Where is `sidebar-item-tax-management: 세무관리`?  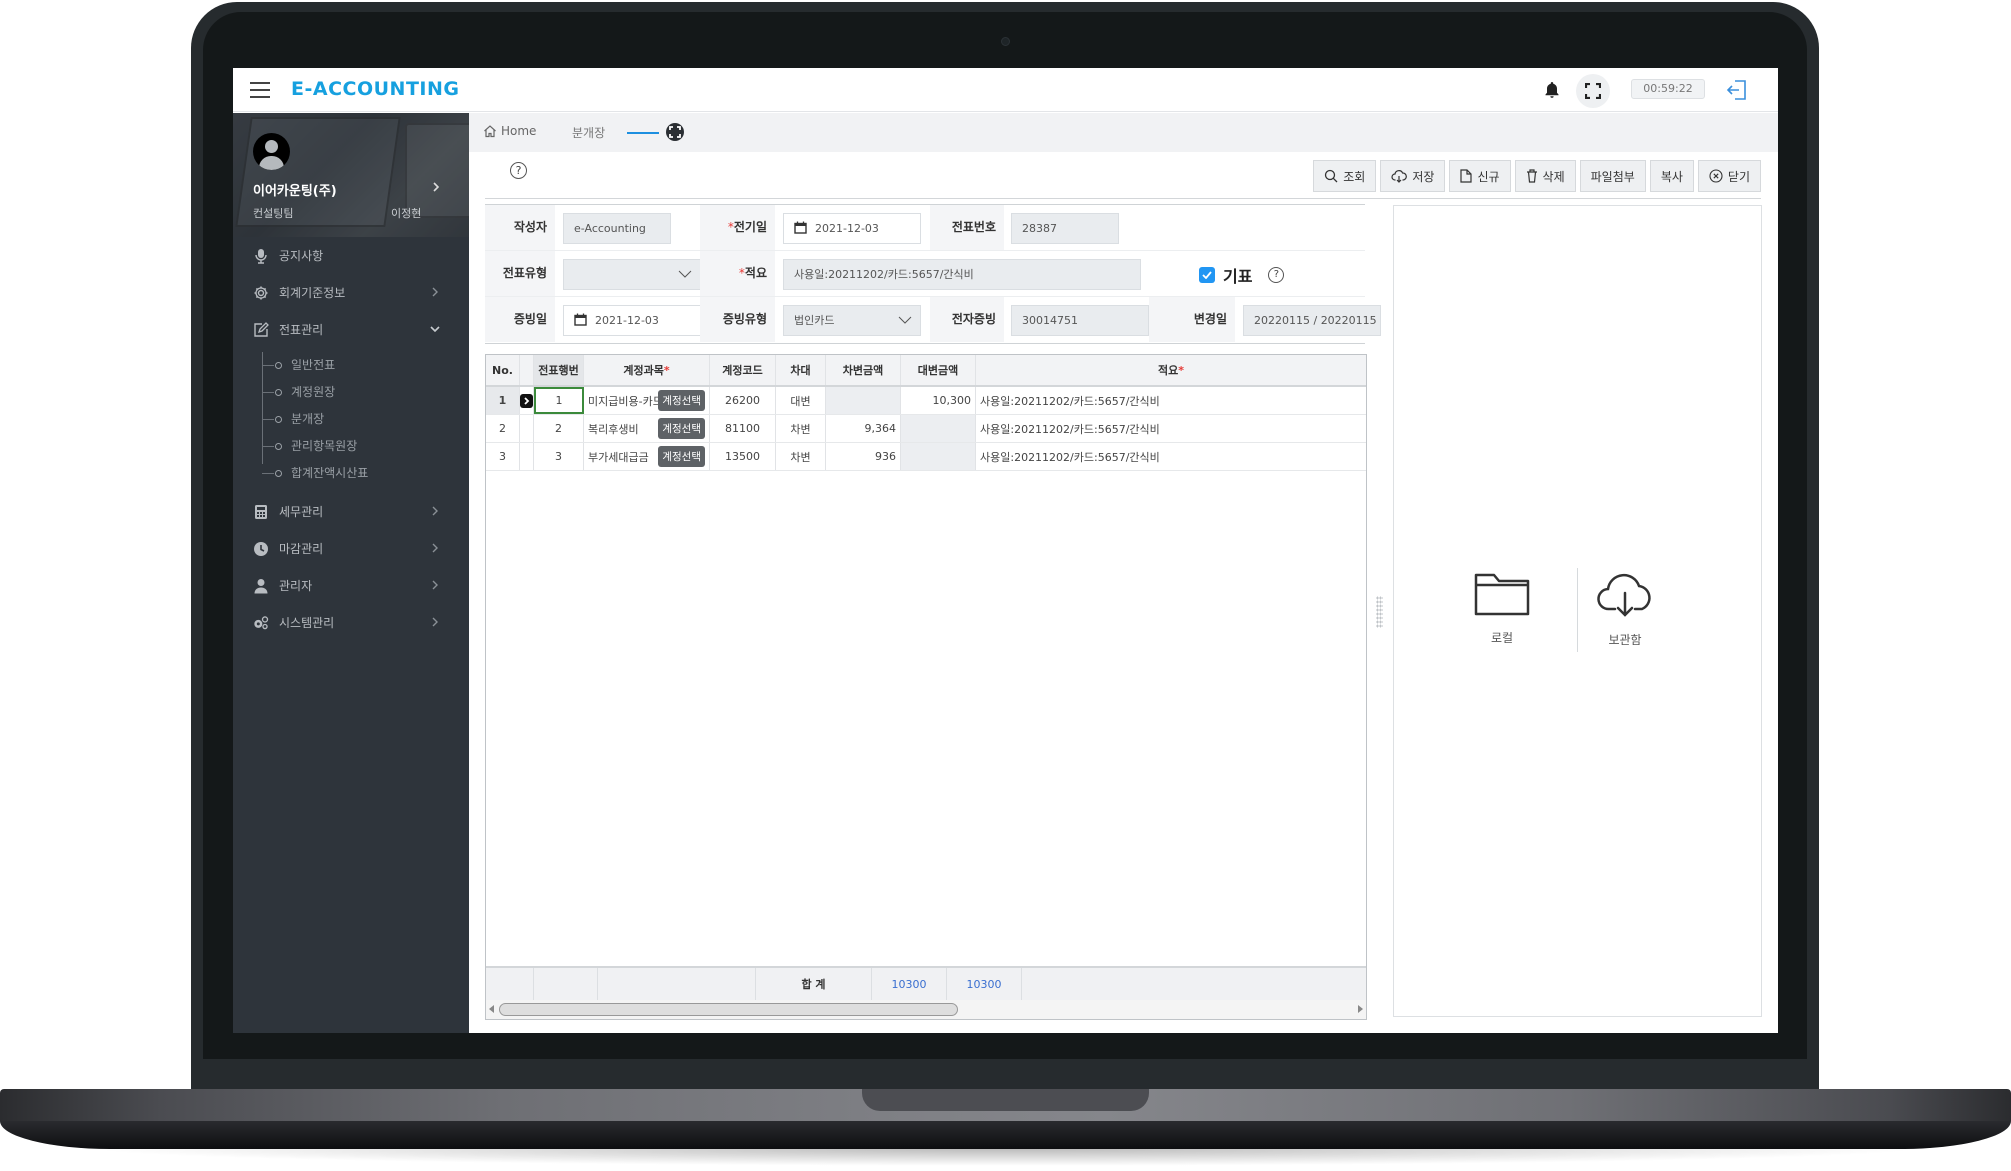 sidebar-item-tax-management: 세무관리 is located at coordinates (351, 511).